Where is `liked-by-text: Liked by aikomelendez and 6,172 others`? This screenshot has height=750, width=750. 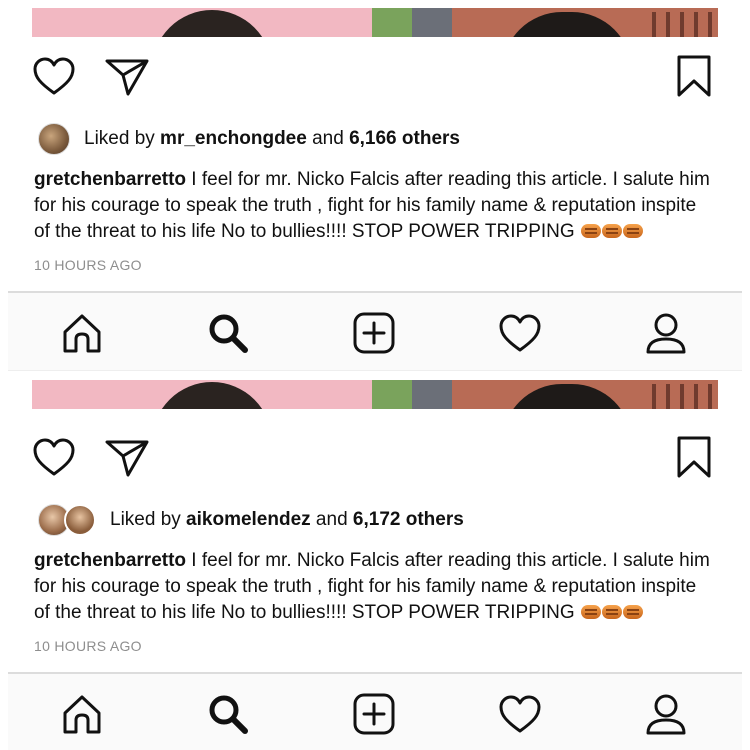 liked-by-text: Liked by aikomelendez and 6,172 others is located at coordinates (287, 519).